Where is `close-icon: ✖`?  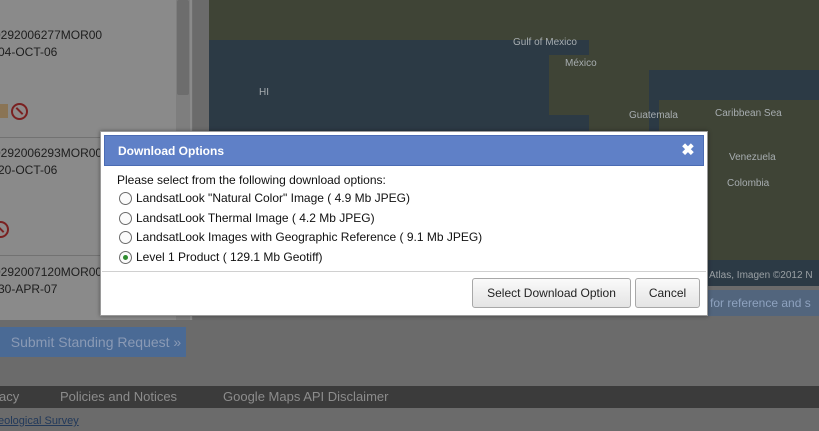
close-icon: ✖ is located at coordinates (688, 151).